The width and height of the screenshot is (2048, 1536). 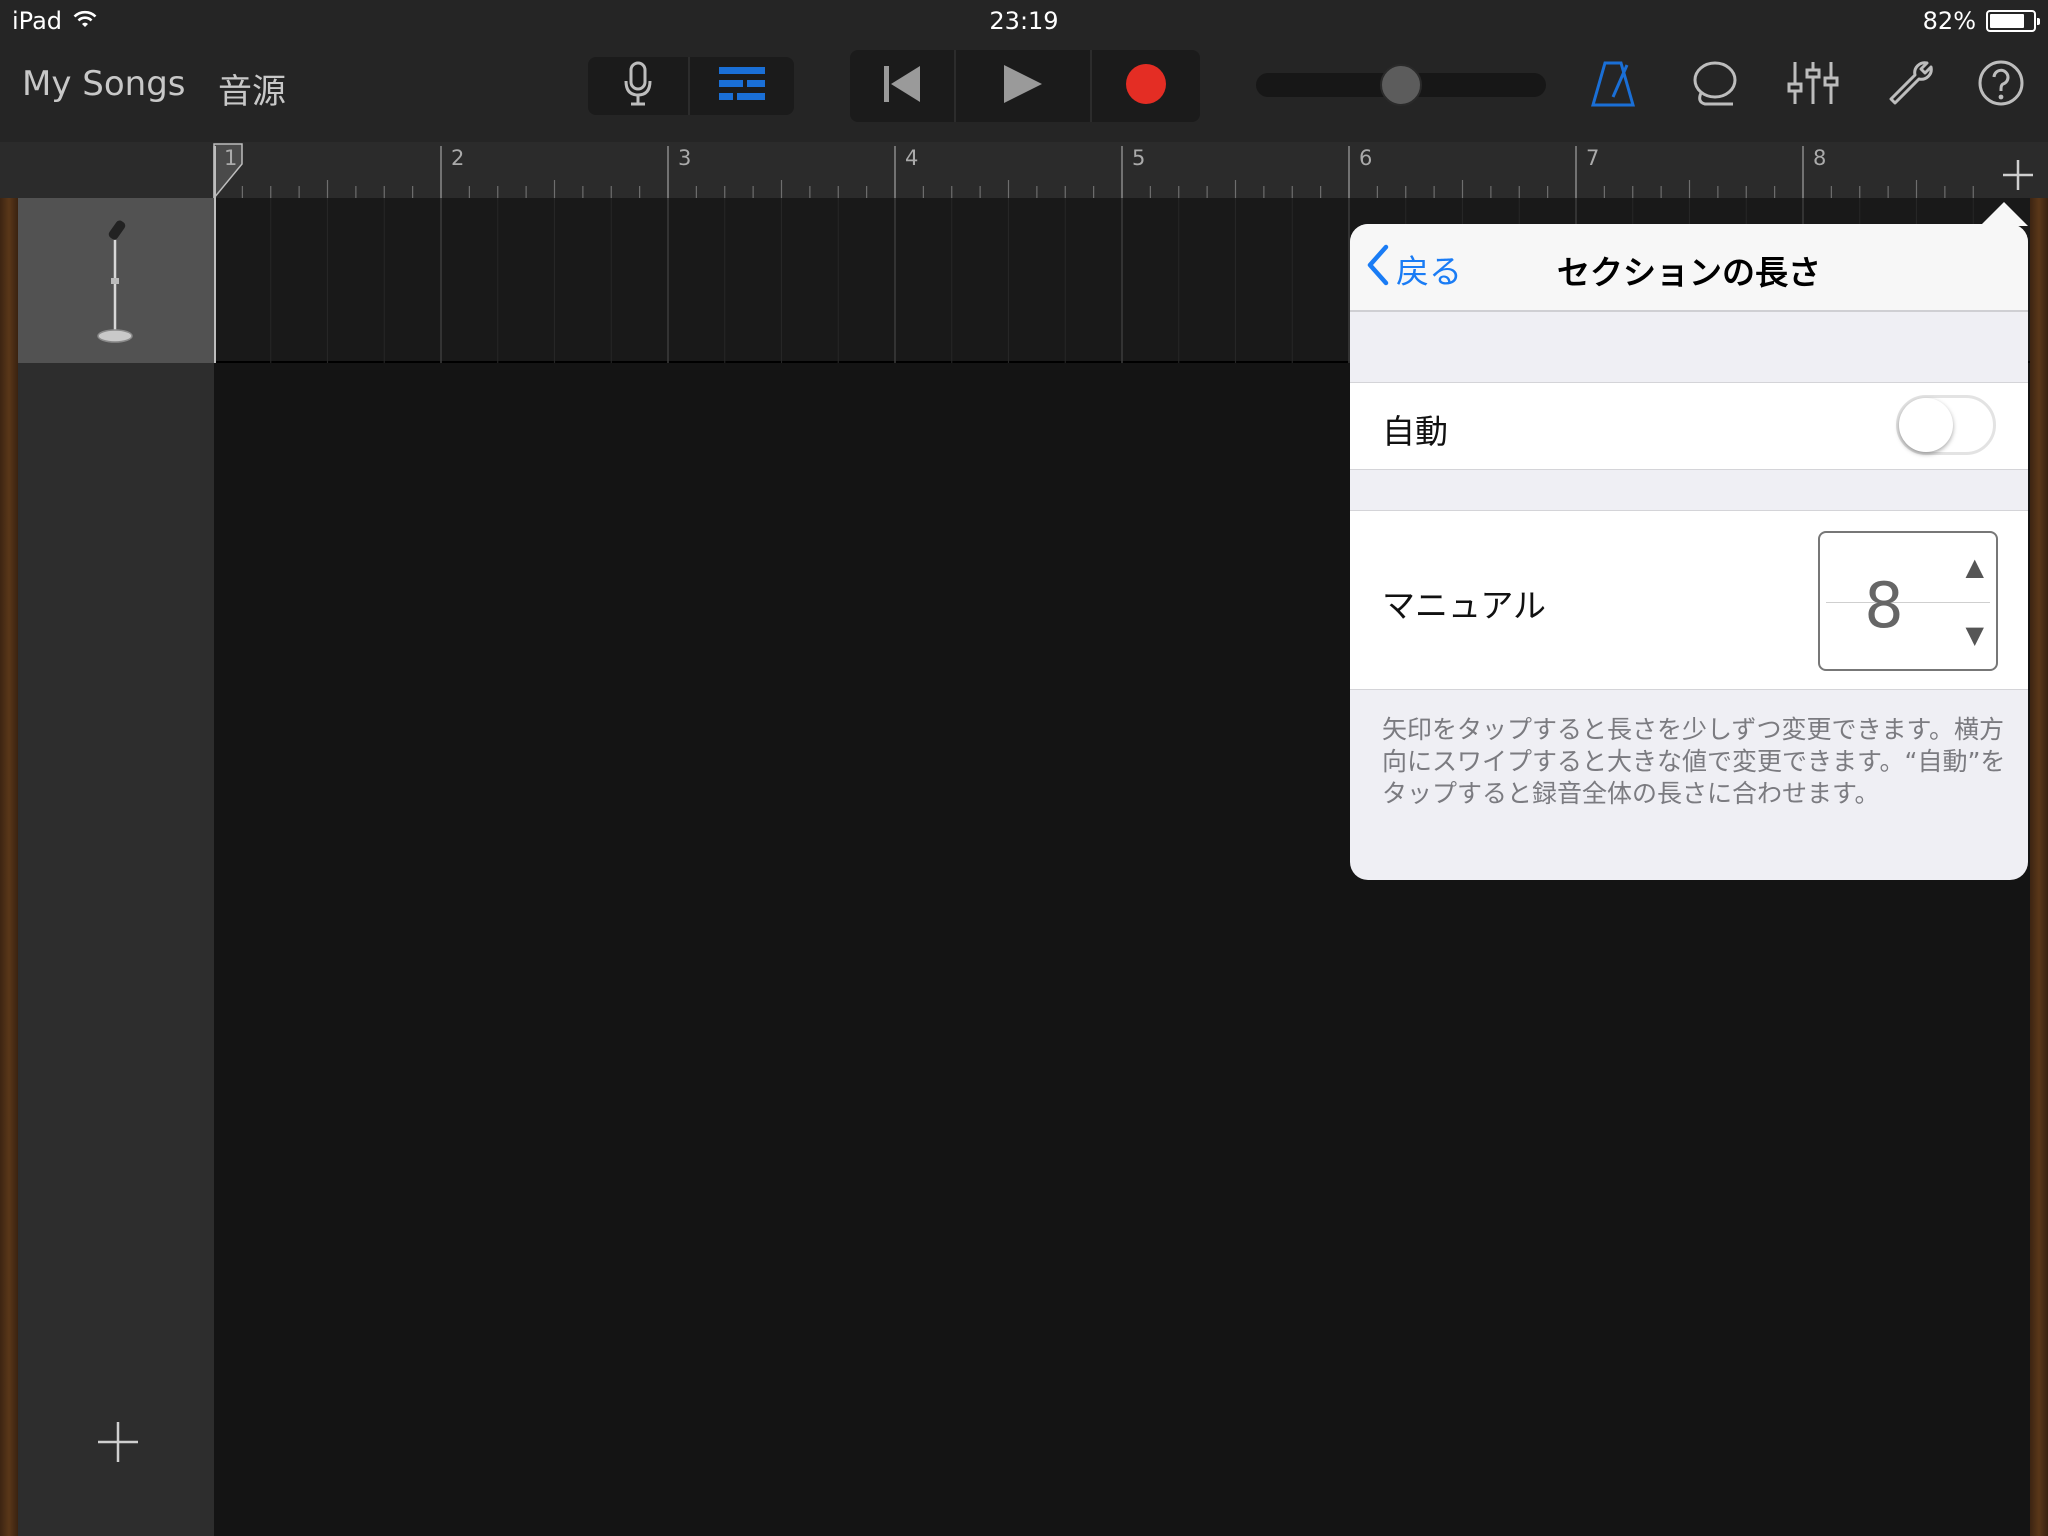 I want to click on master-volume-slider, so click(x=1401, y=85).